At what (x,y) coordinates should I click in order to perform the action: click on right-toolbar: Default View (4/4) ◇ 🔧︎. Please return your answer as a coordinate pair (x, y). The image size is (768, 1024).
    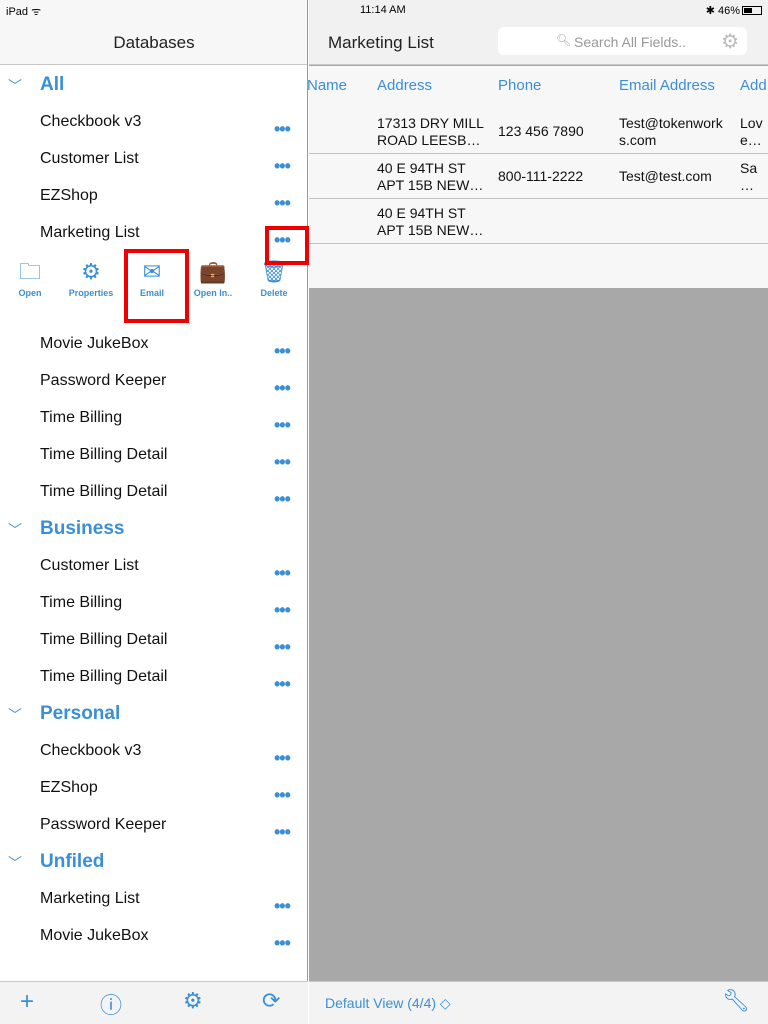
    Looking at the image, I should click on (538, 1002).